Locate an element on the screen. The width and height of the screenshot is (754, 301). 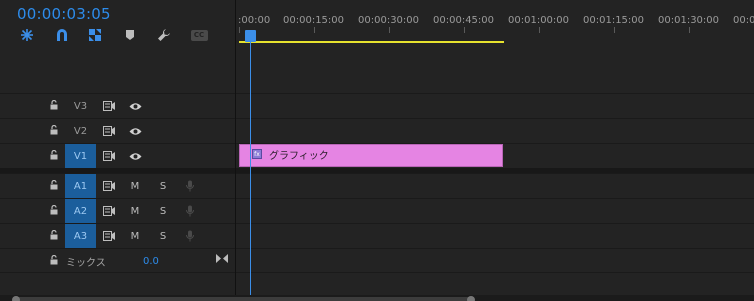
header-lane-divider is located at coordinates (235, 150).